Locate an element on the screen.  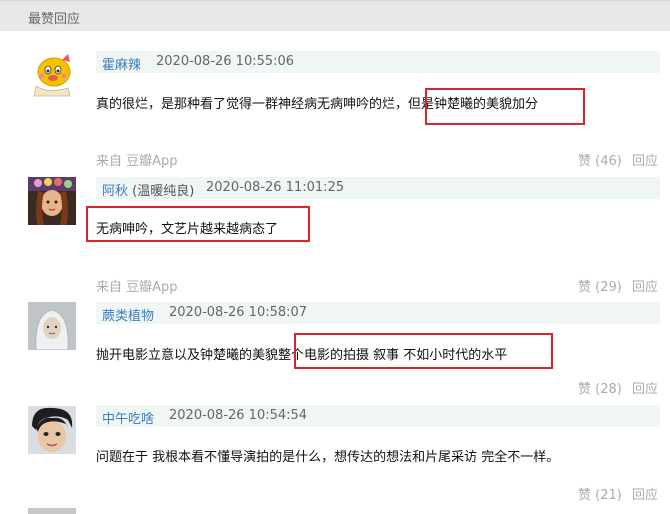
username: 阿秋 is located at coordinates (115, 191).